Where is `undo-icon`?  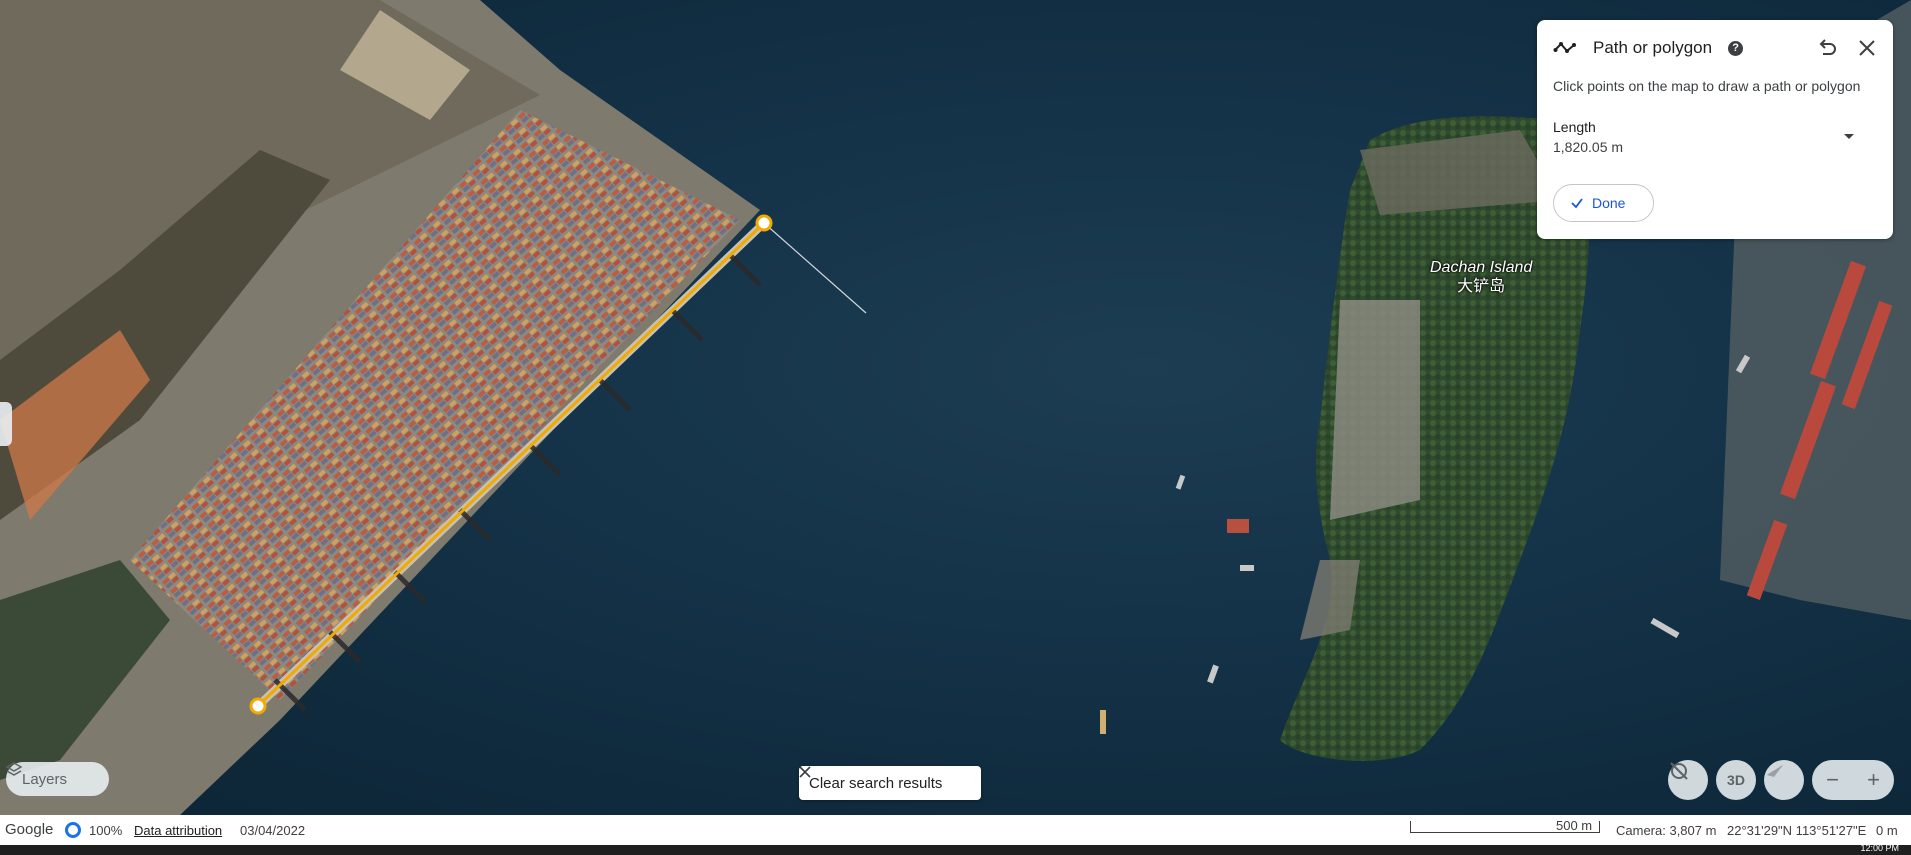 undo-icon is located at coordinates (1827, 48).